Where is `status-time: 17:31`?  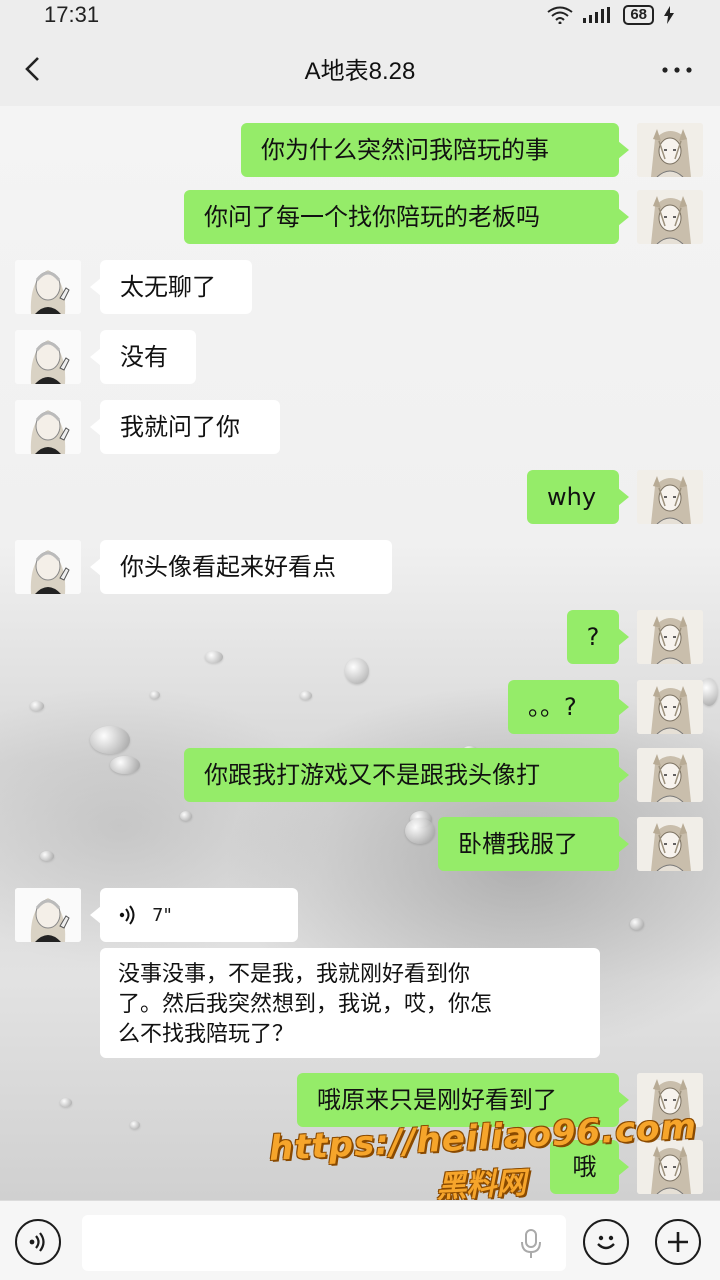 status-time: 17:31 is located at coordinates (72, 14).